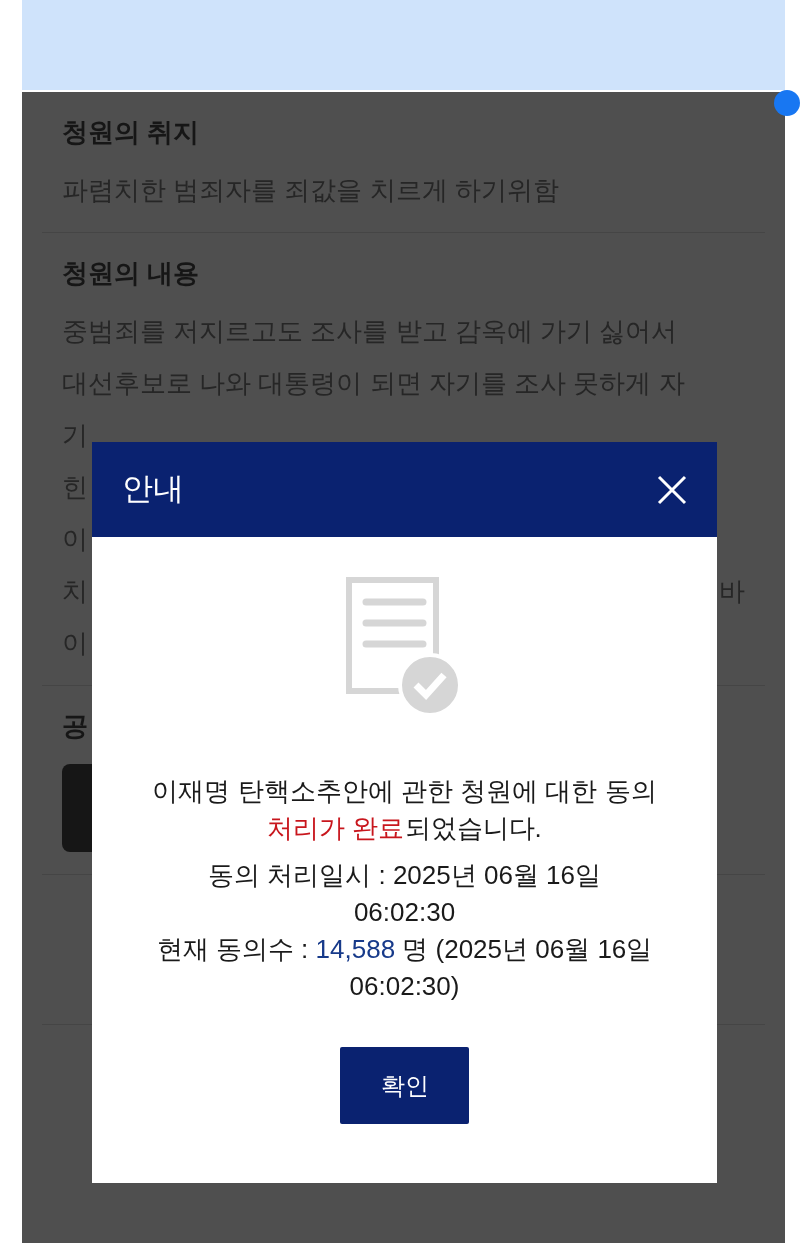  What do you see at coordinates (131, 132) in the screenshot?
I see `section-heading: 청원의 취지` at bounding box center [131, 132].